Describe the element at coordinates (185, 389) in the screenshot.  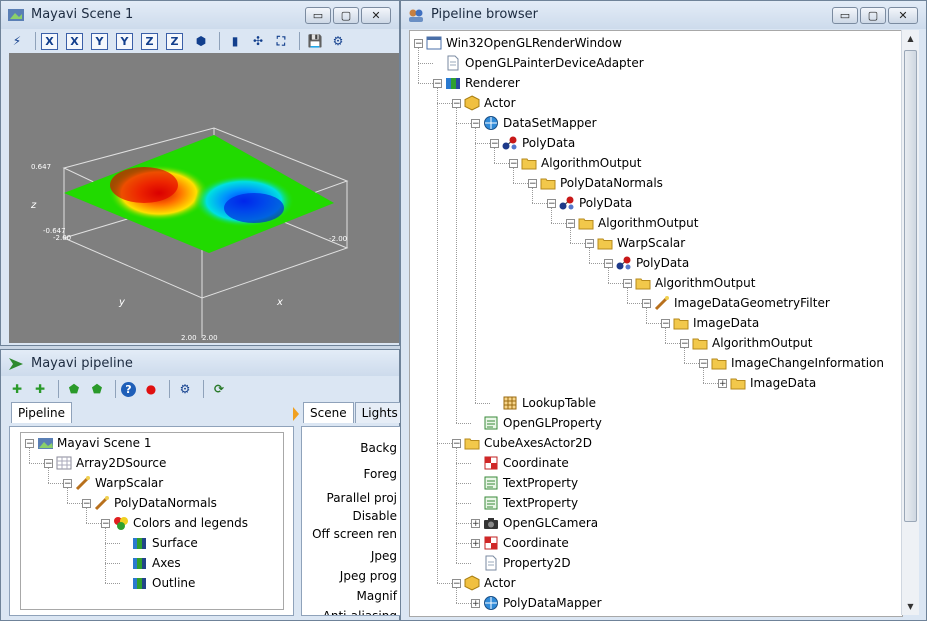
I see `preferences-button: ⚙` at that location.